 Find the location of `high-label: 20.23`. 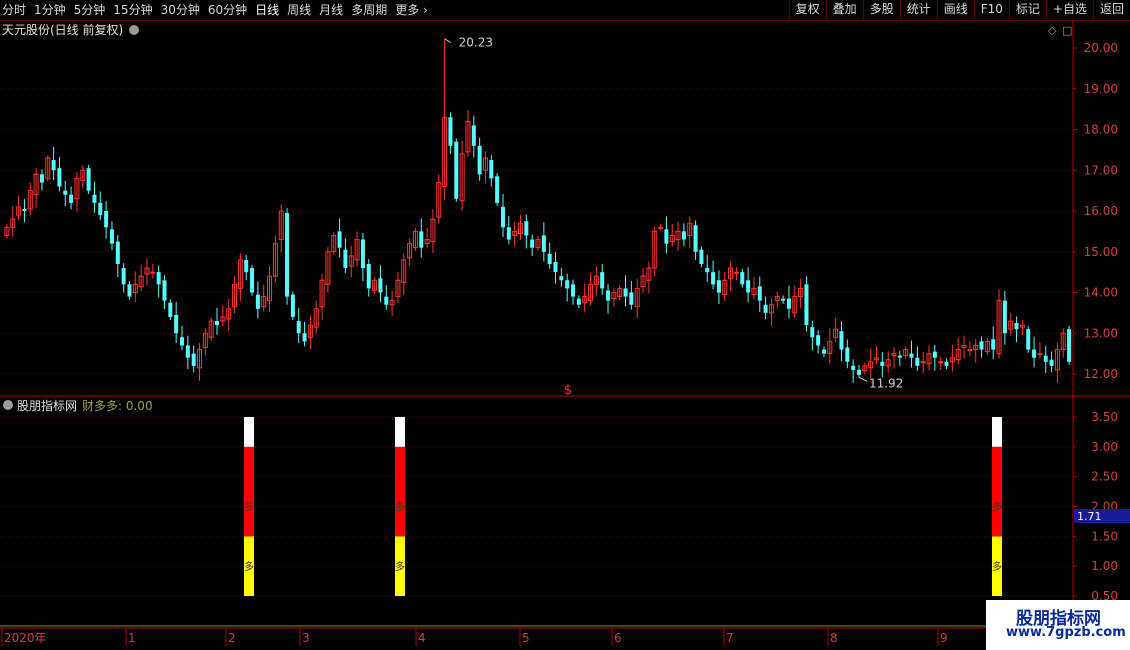

high-label: 20.23 is located at coordinates (476, 43).